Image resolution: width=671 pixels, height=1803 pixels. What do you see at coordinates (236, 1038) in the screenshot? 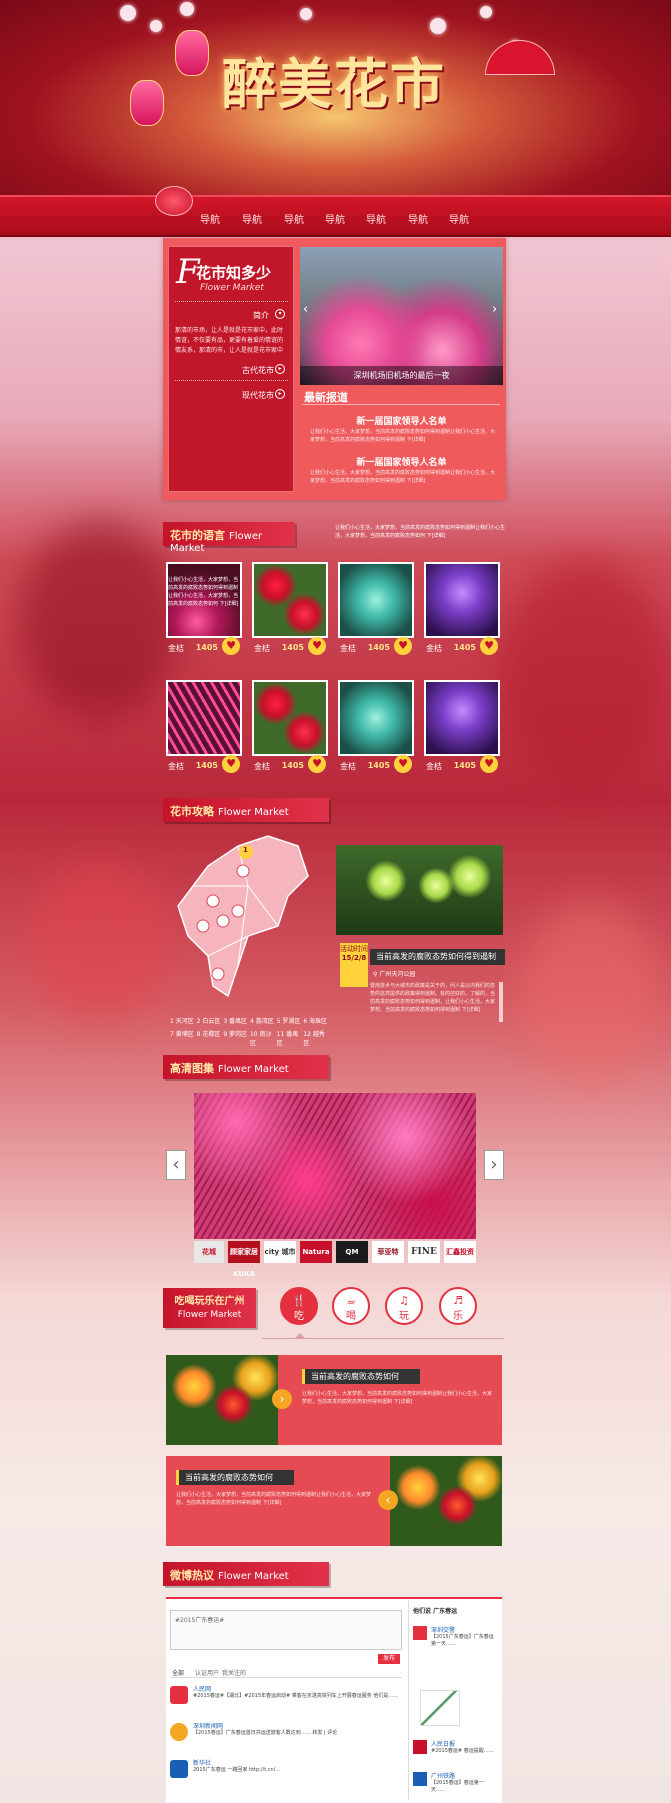
I see `district-label: 9 萝岗区` at bounding box center [236, 1038].